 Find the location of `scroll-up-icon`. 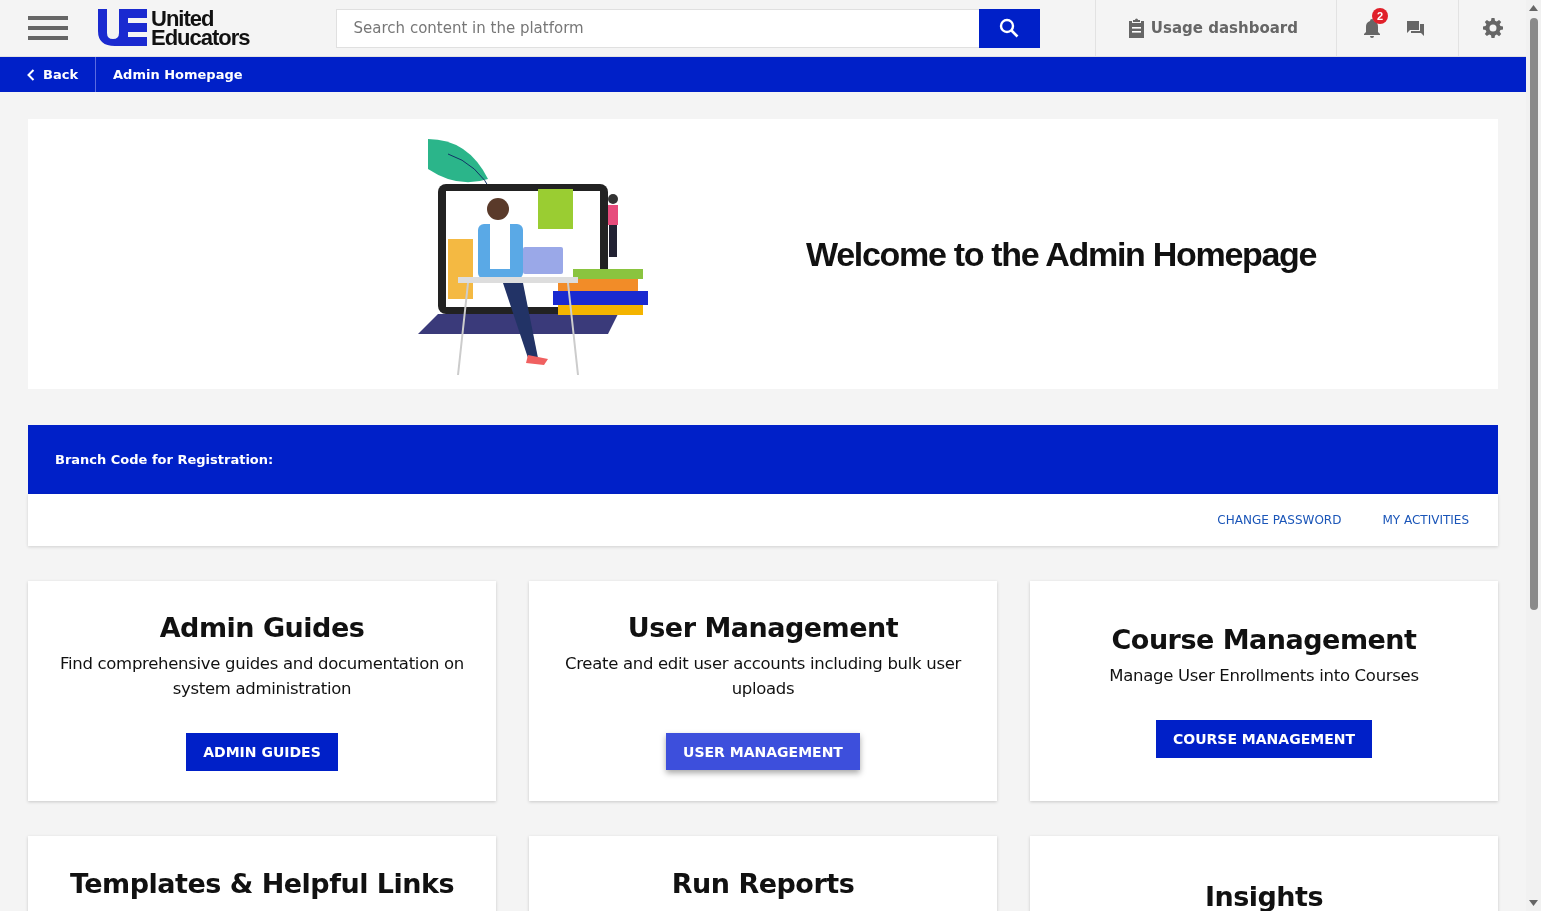

scroll-up-icon is located at coordinates (1533, 8).